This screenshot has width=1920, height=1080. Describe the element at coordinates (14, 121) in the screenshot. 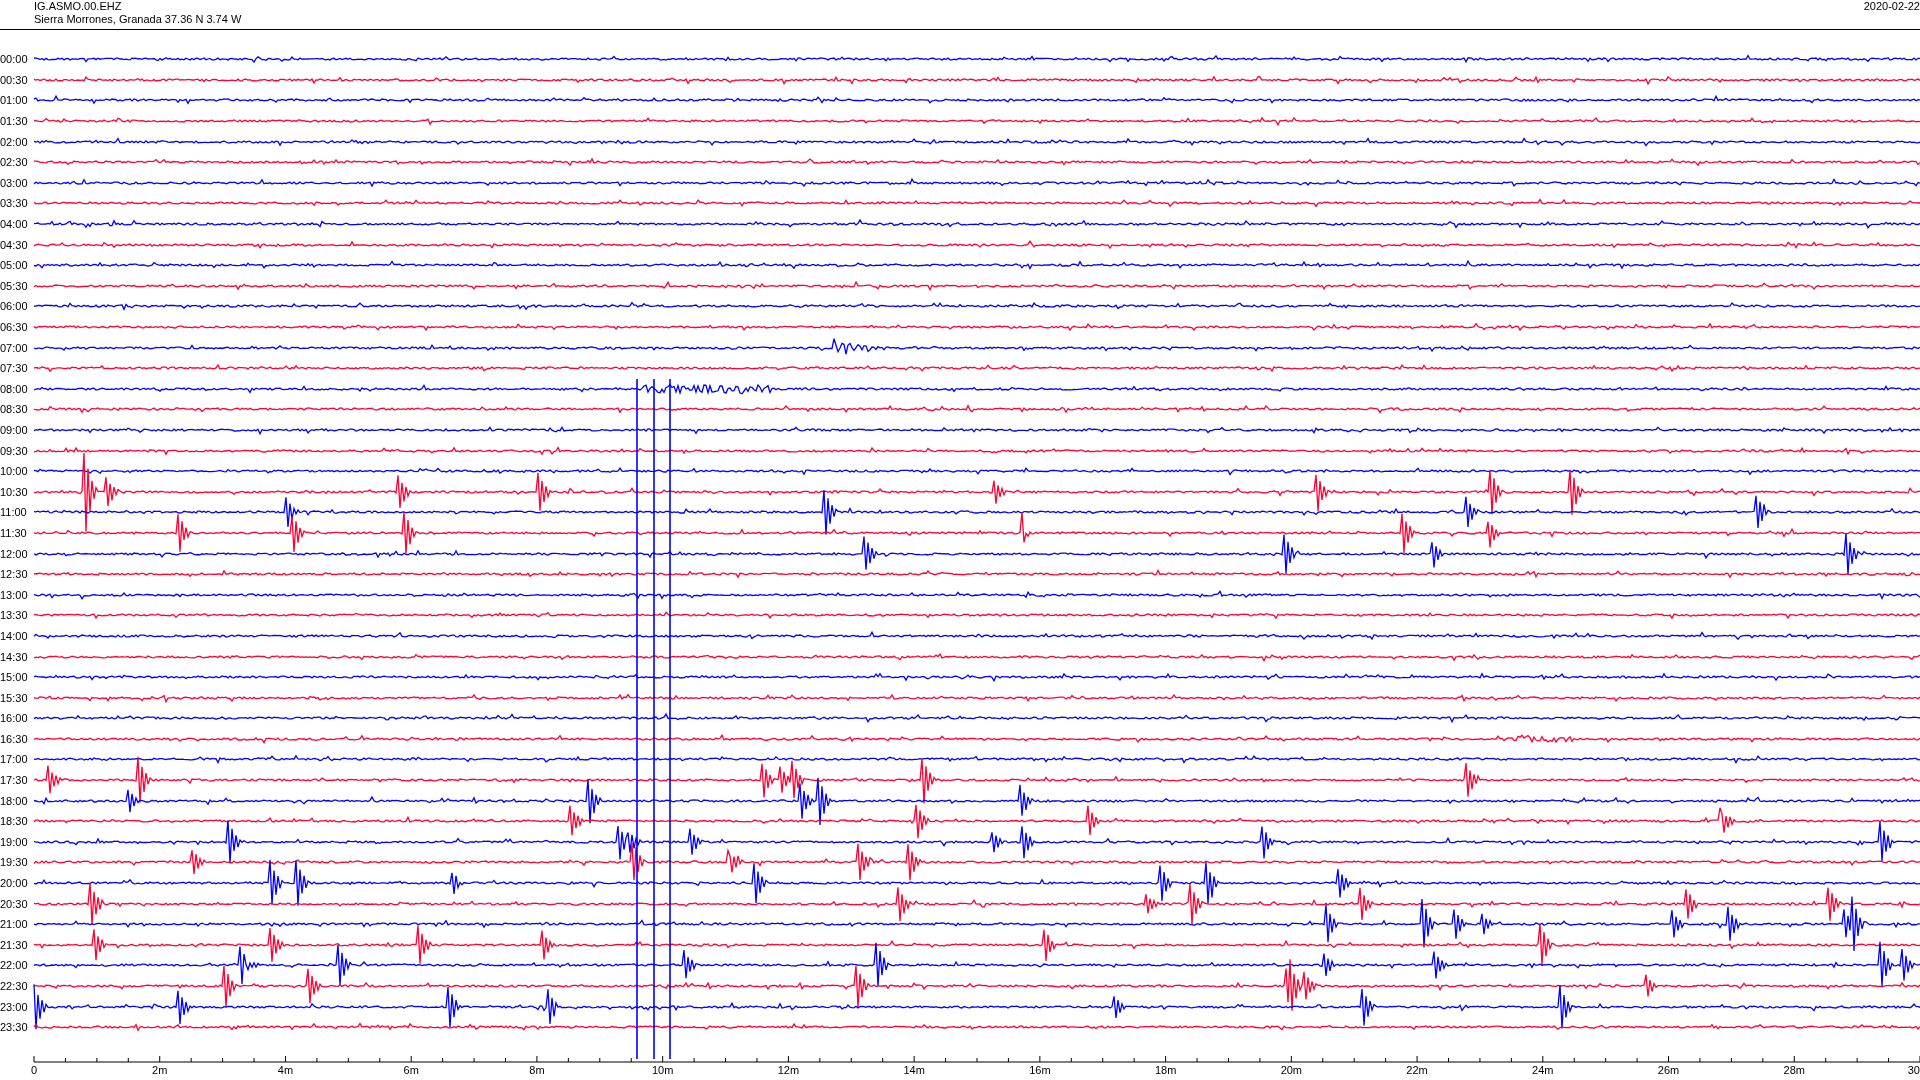

I see `time-label: 01:30` at that location.